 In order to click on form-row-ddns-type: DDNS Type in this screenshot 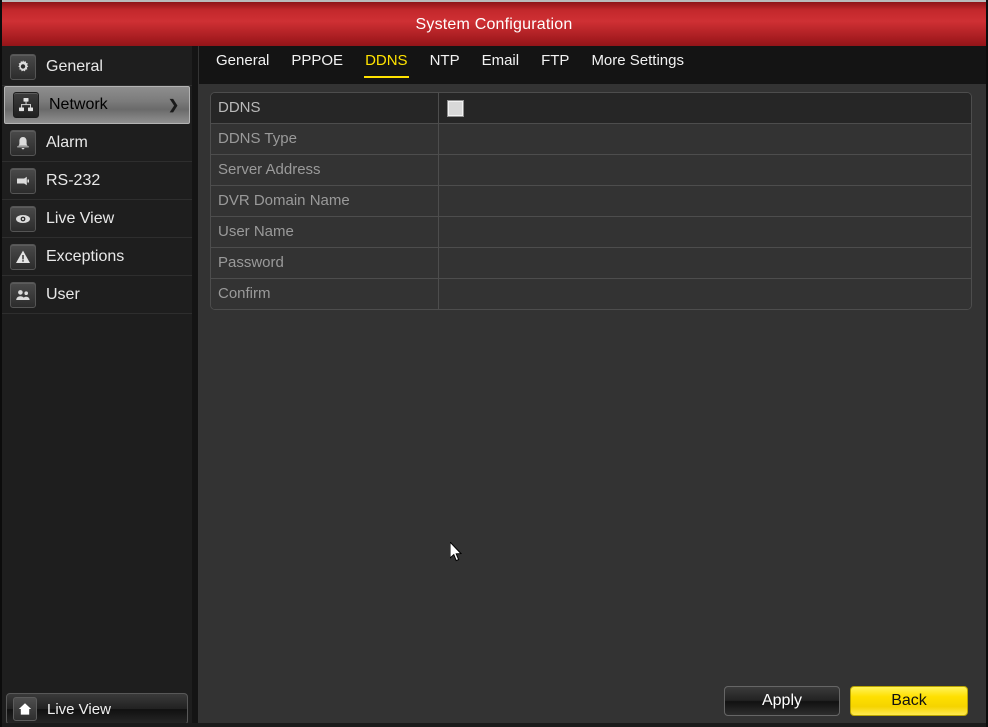, I will do `click(591, 139)`.